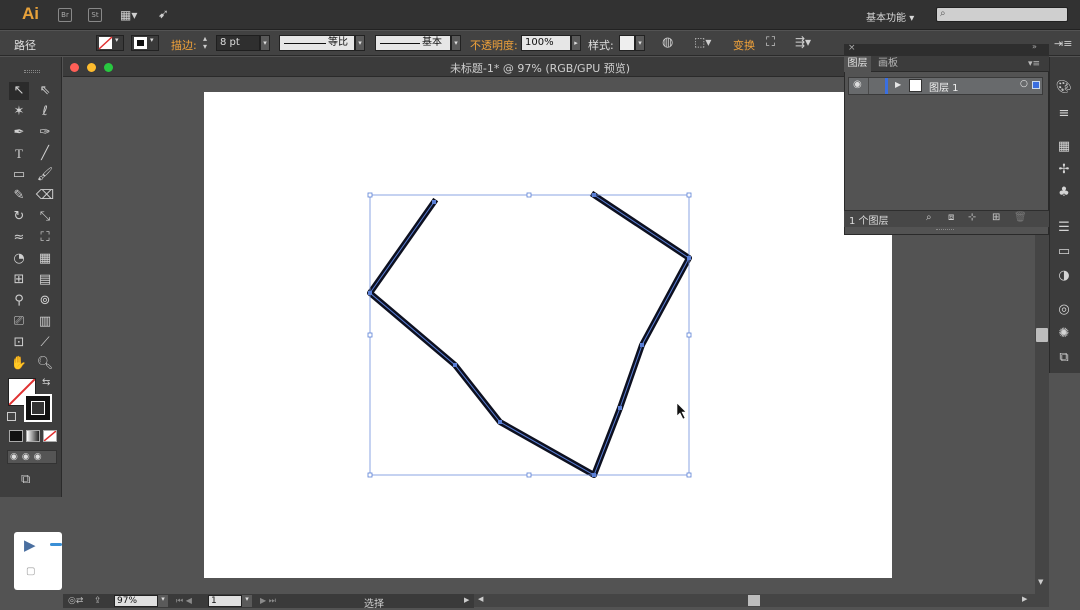 This screenshot has width=1080, height=610. What do you see at coordinates (946, 49) in the screenshot?
I see `layers-panel-header: × »` at bounding box center [946, 49].